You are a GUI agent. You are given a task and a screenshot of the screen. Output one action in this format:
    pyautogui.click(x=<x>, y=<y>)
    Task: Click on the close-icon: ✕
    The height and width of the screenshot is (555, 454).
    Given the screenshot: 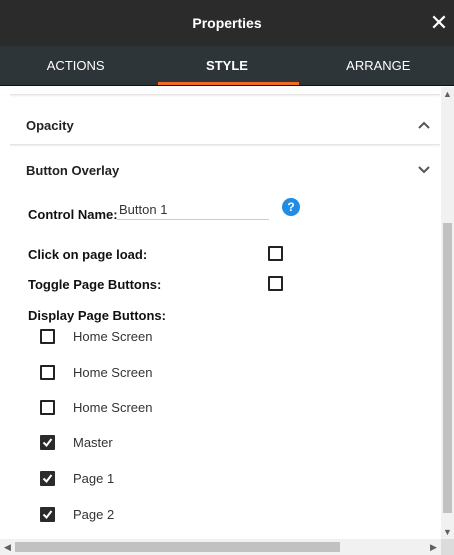 What is the action you would take?
    pyautogui.click(x=439, y=22)
    